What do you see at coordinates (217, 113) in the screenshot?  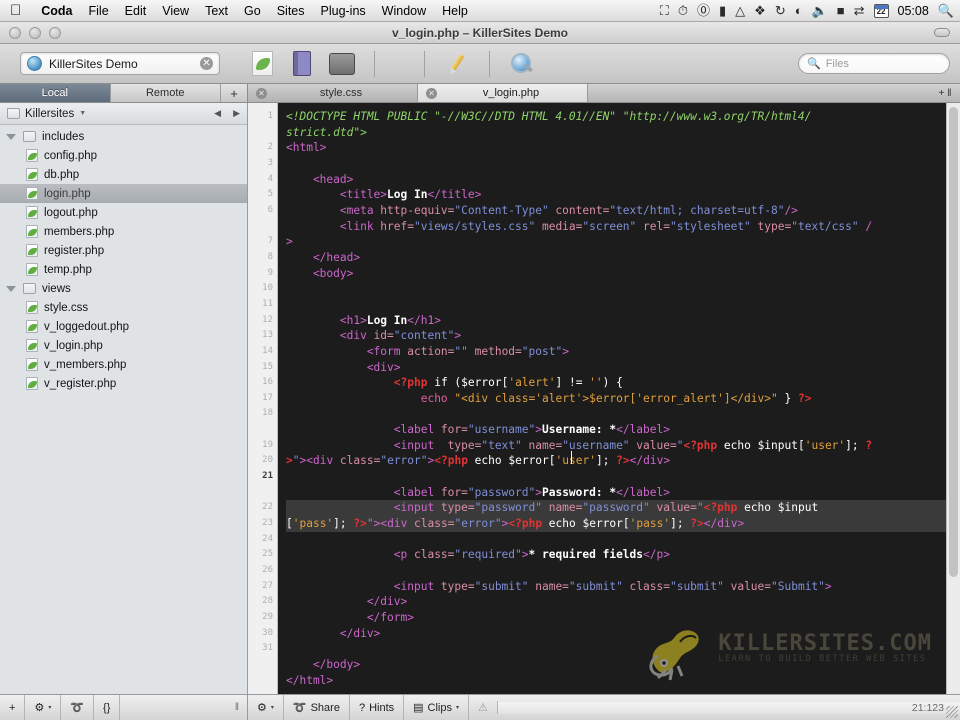 I see `nav-back-button: ◀` at bounding box center [217, 113].